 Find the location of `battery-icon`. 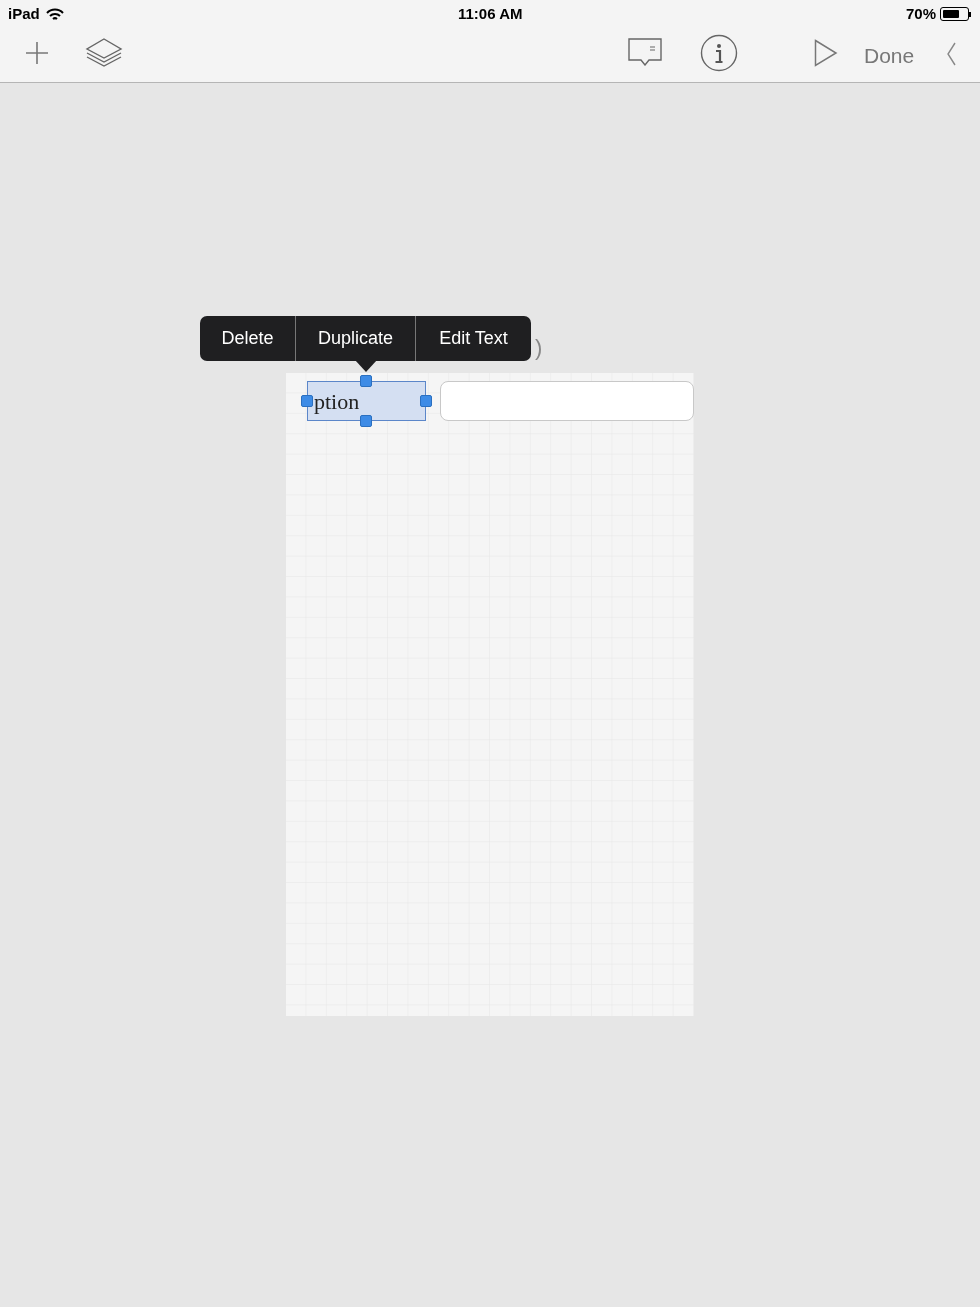

battery-icon is located at coordinates (956, 14).